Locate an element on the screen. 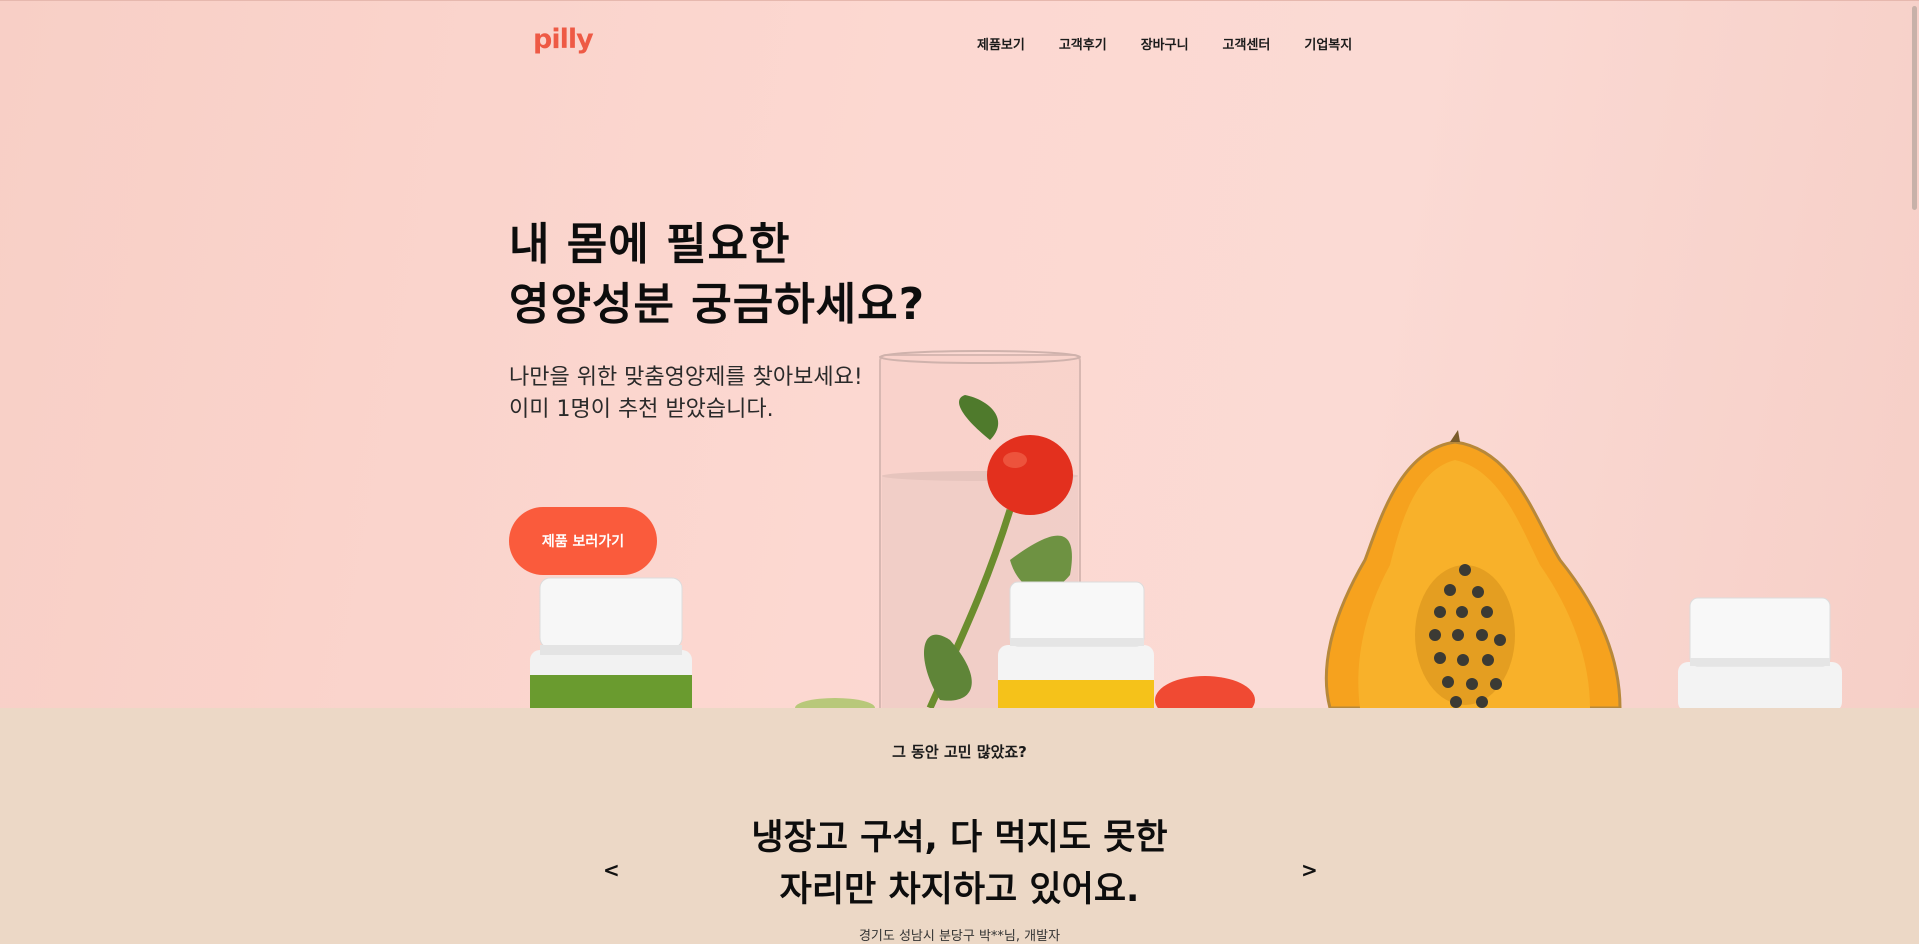 The image size is (1919, 944). nav-item-support: 고객센터 is located at coordinates (1247, 43).